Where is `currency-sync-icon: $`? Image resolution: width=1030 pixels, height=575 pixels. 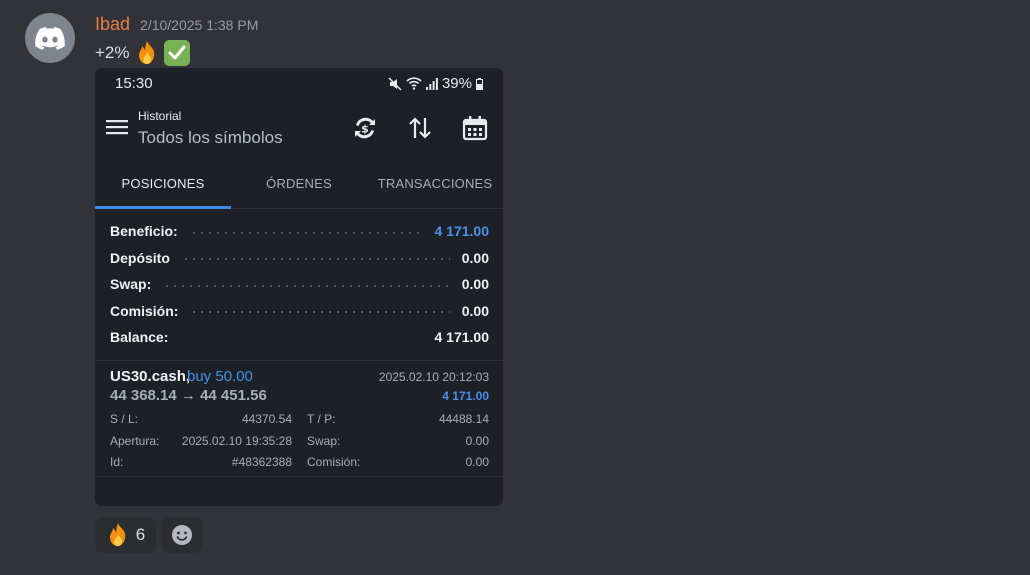
currency-sync-icon: $ is located at coordinates (365, 128).